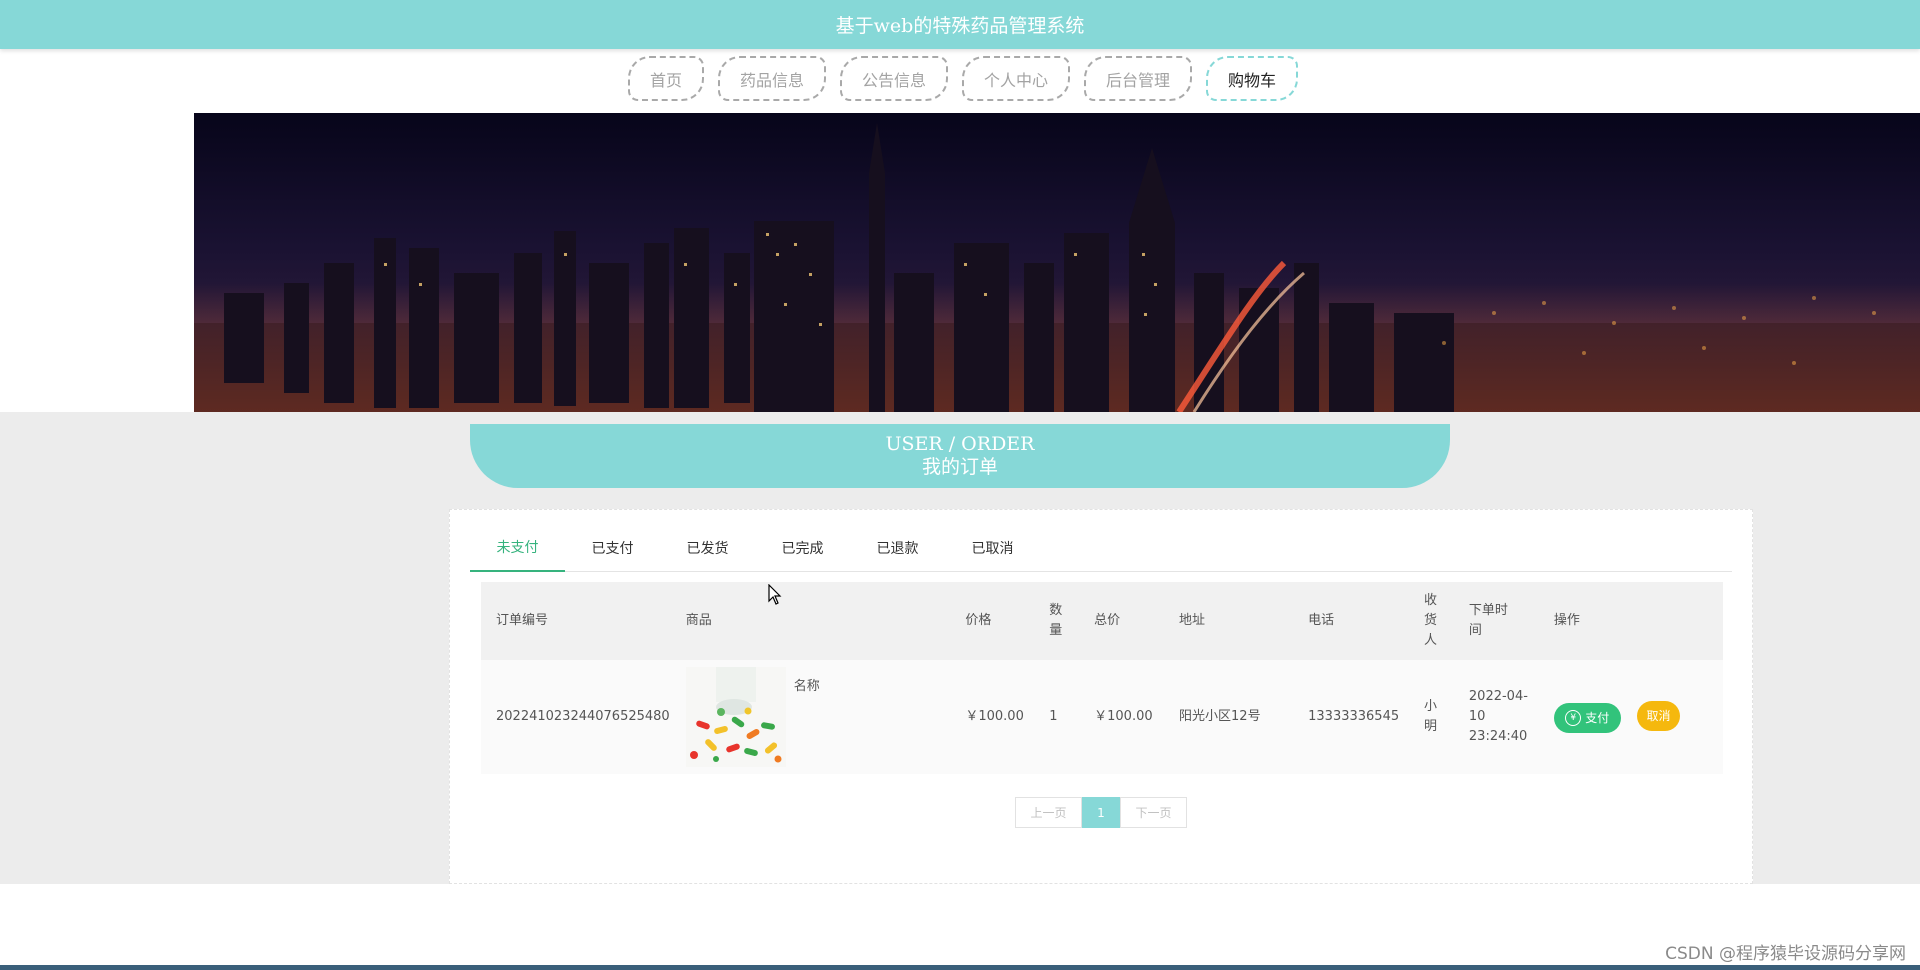  I want to click on top-header-bar: 基于web的特殊药品管理系统, so click(960, 24).